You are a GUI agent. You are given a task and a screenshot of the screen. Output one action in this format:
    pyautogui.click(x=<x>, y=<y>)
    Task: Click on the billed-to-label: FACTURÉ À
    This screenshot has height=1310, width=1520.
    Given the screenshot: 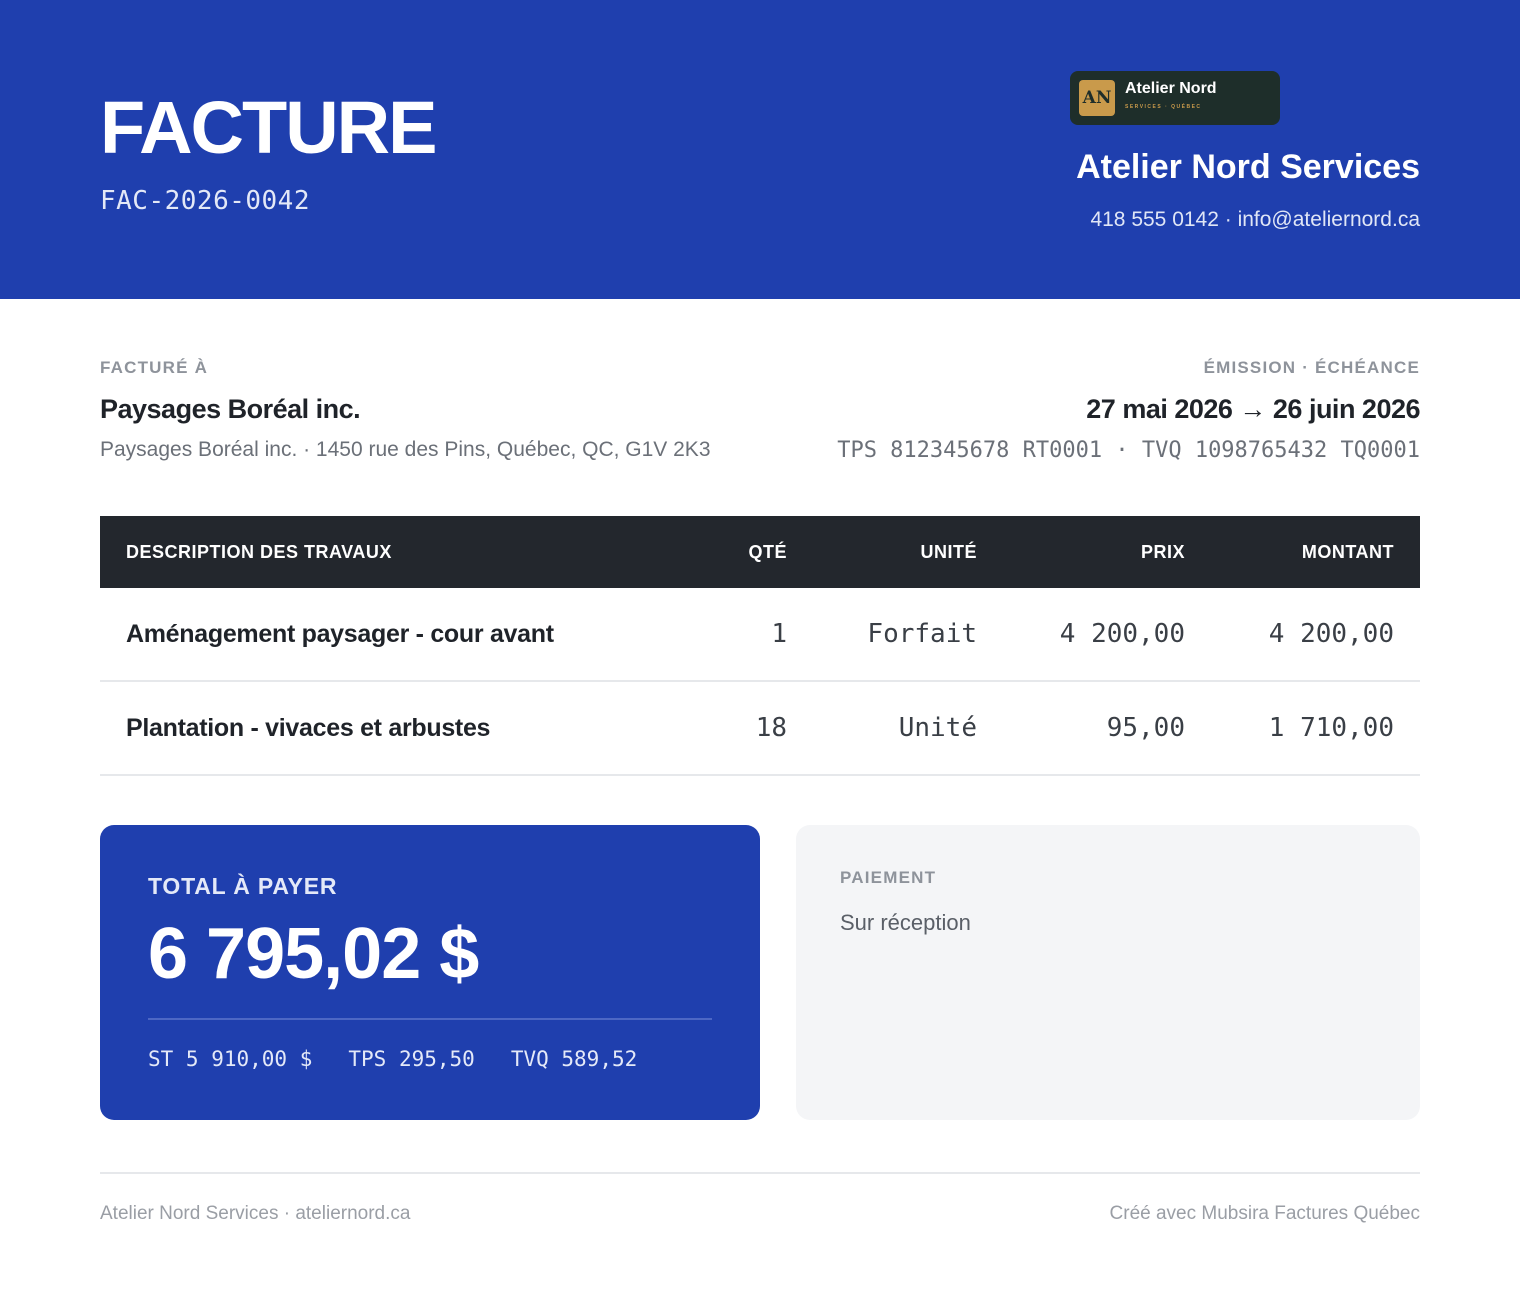 What is the action you would take?
    pyautogui.click(x=154, y=367)
    